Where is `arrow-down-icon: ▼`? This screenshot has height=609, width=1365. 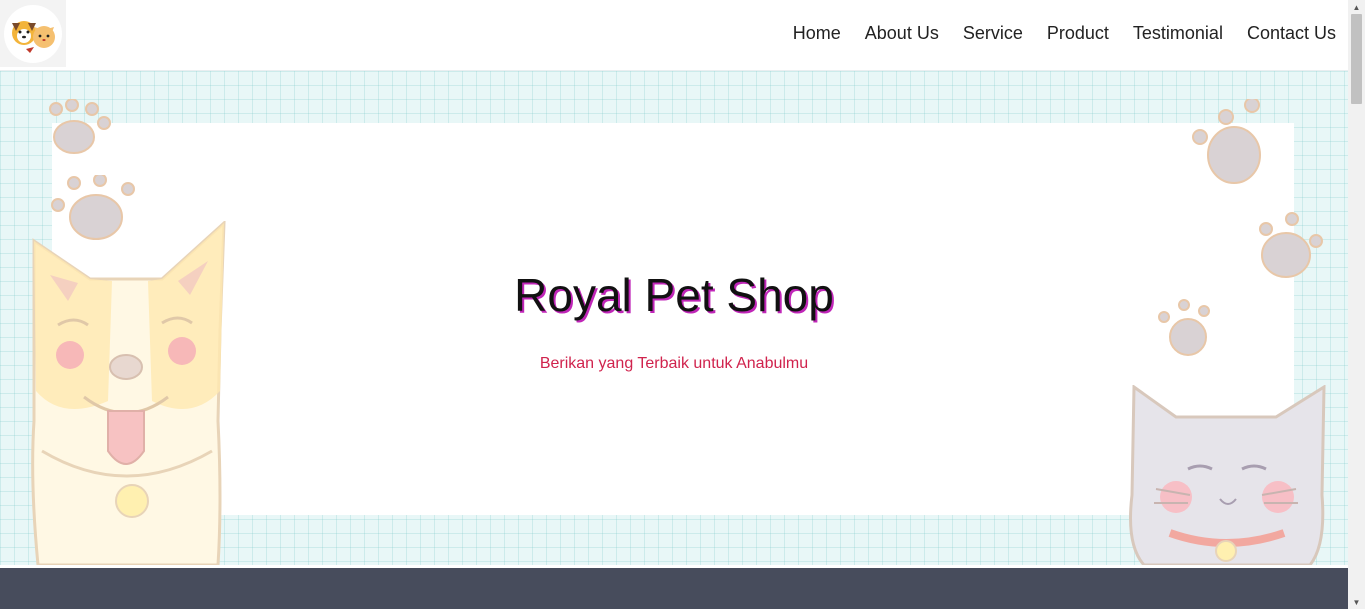
arrow-down-icon: ▼ is located at coordinates (1356, 602).